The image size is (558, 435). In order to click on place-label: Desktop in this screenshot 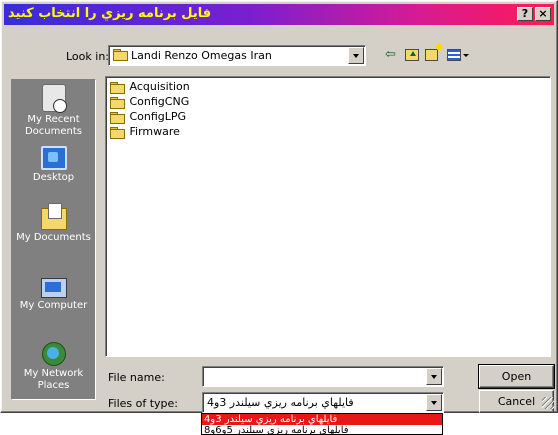, I will do `click(53, 177)`.